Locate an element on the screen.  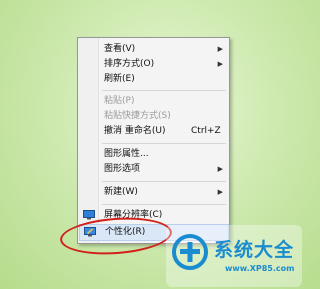
menu-item-label: 图形选项 is located at coordinates (122, 169).